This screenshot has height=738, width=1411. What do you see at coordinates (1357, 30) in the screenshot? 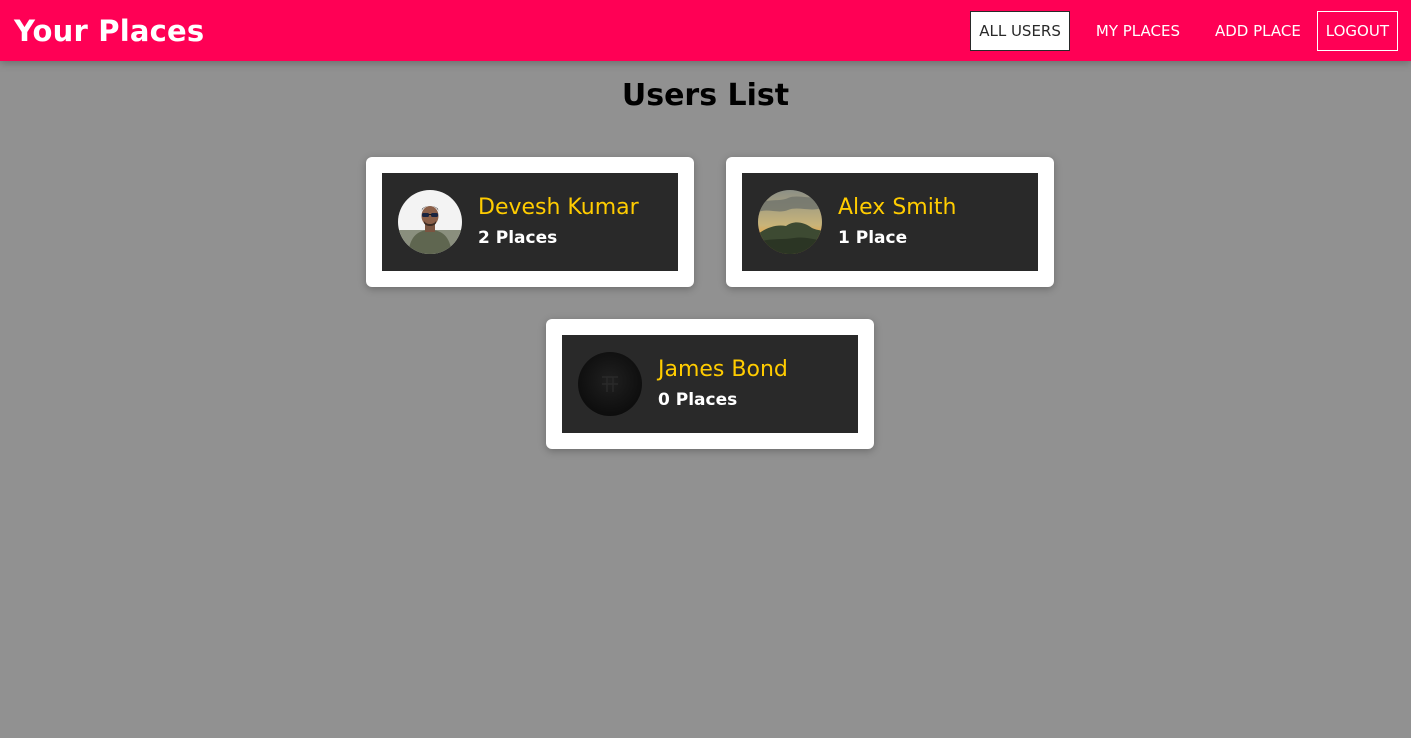
I see `logout-button: LOGOUT` at bounding box center [1357, 30].